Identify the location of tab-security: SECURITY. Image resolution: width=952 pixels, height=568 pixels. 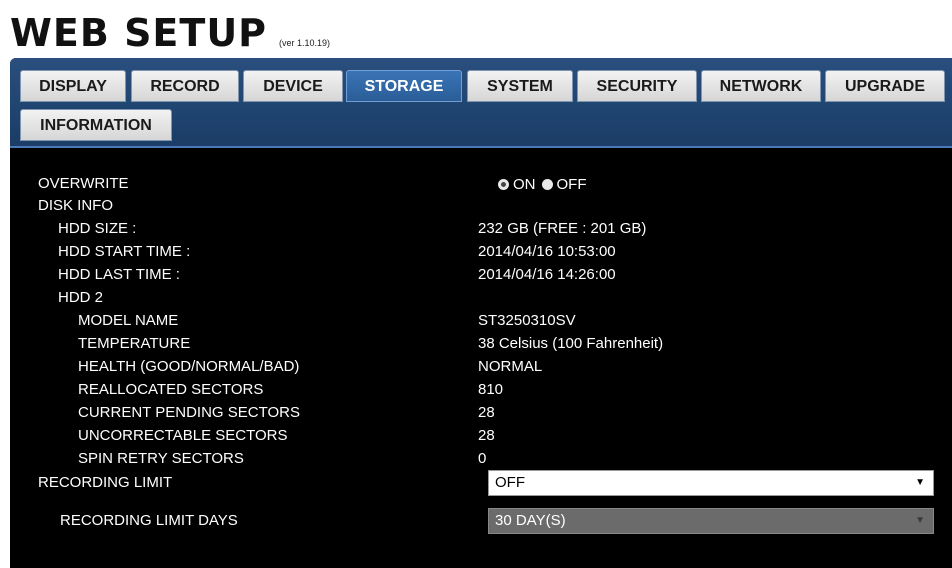
(637, 86).